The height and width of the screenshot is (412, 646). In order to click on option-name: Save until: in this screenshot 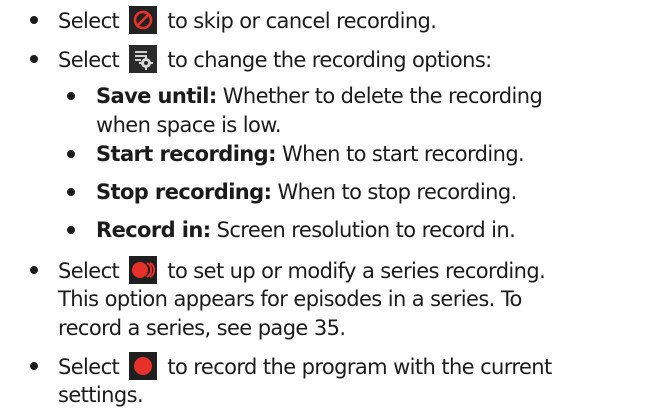, I will do `click(156, 96)`.